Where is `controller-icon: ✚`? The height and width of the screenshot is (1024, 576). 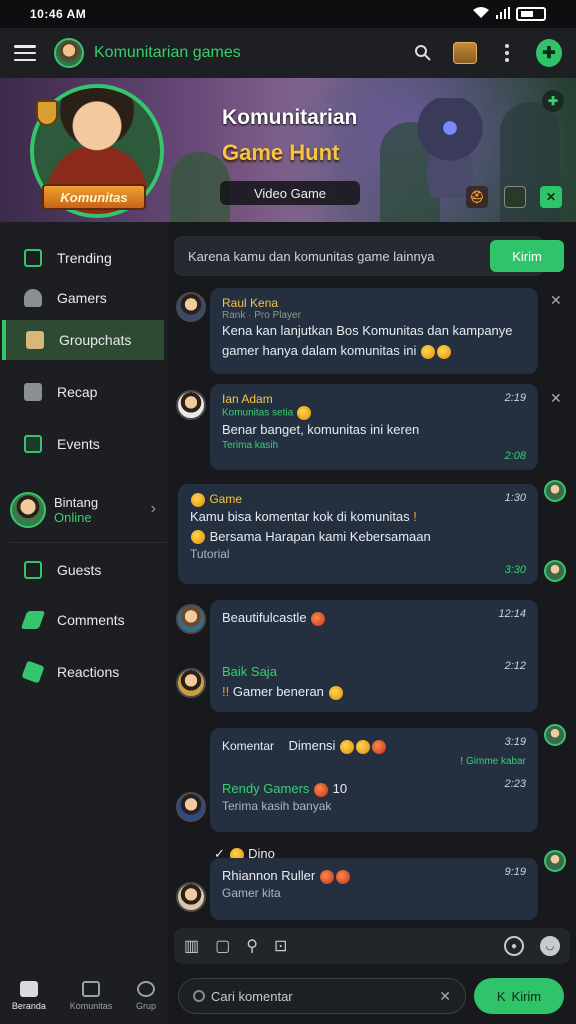 controller-icon: ✚ is located at coordinates (549, 53).